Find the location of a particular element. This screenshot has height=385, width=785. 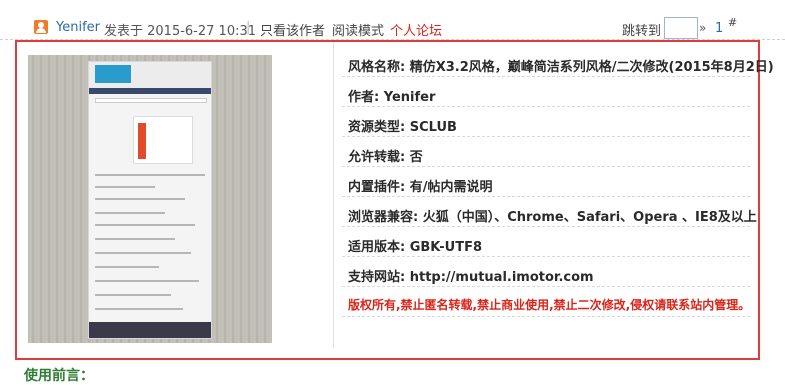

support-site: 支持网站: http://mutual.imotor.com is located at coordinates (471, 277).